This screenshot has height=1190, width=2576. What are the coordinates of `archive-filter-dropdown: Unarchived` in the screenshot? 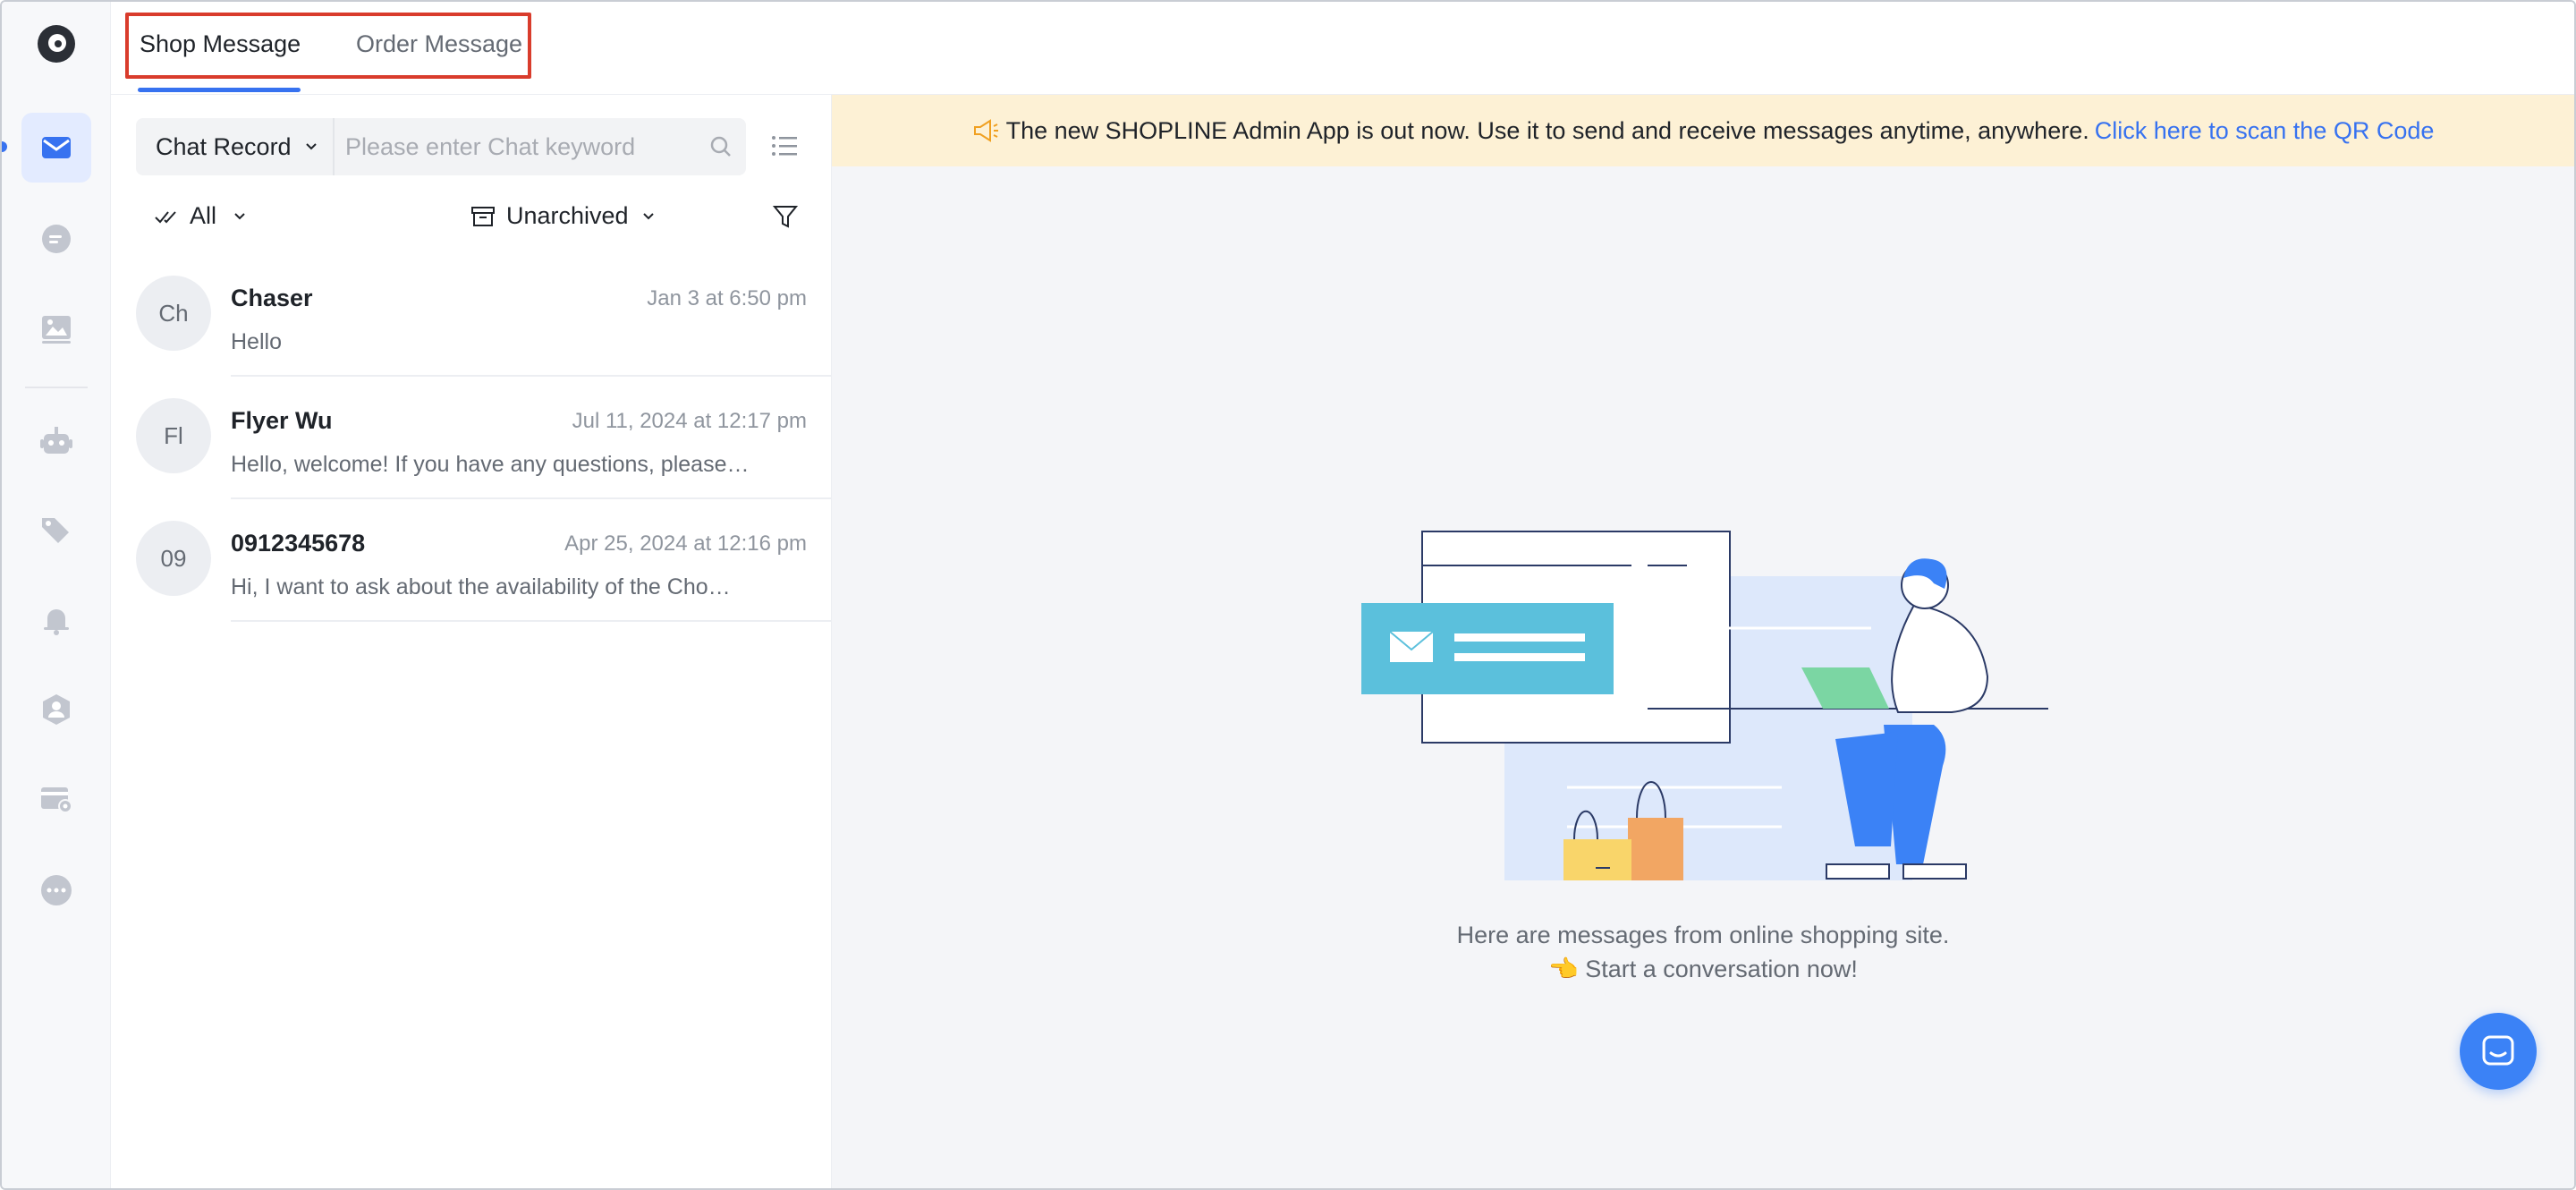 It's located at (563, 216).